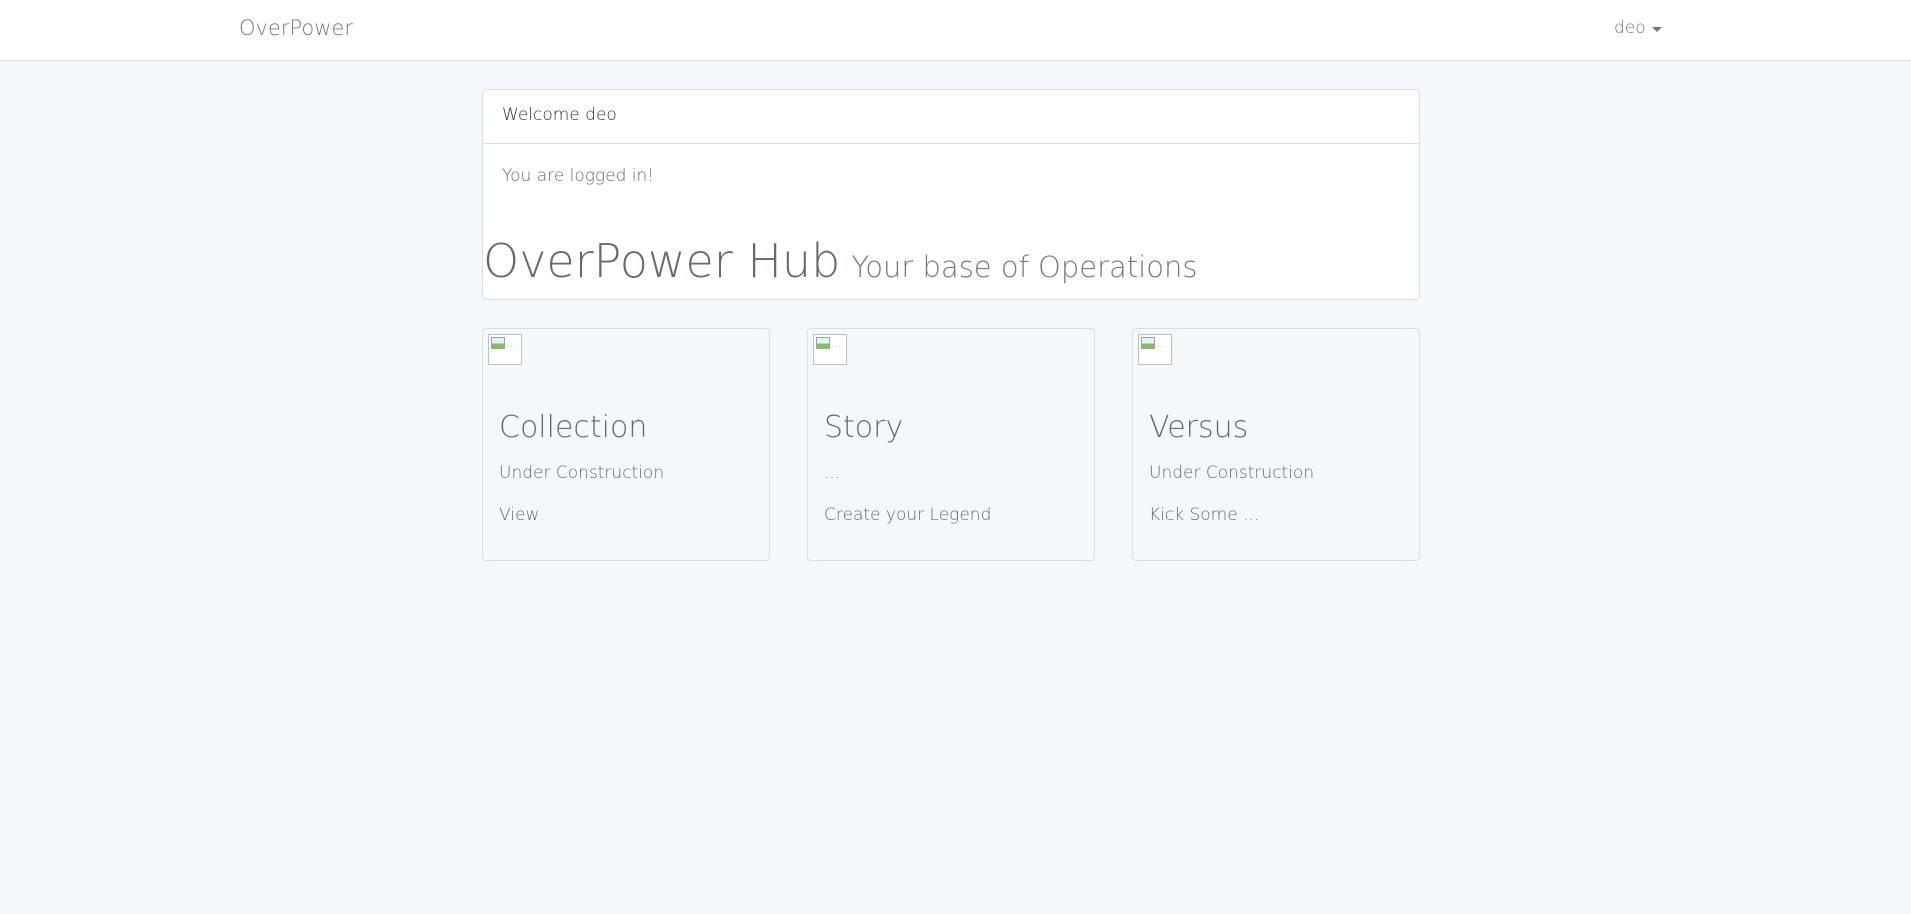 Image resolution: width=1911 pixels, height=914 pixels. Describe the element at coordinates (951, 117) in the screenshot. I see `panel-heading: Welcome deo` at that location.